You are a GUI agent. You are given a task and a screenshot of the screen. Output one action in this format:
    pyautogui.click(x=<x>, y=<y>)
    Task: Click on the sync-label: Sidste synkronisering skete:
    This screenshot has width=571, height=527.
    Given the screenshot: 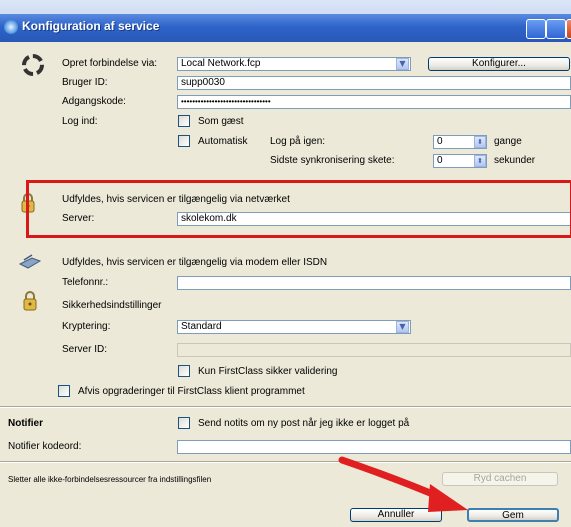 What is the action you would take?
    pyautogui.click(x=332, y=160)
    